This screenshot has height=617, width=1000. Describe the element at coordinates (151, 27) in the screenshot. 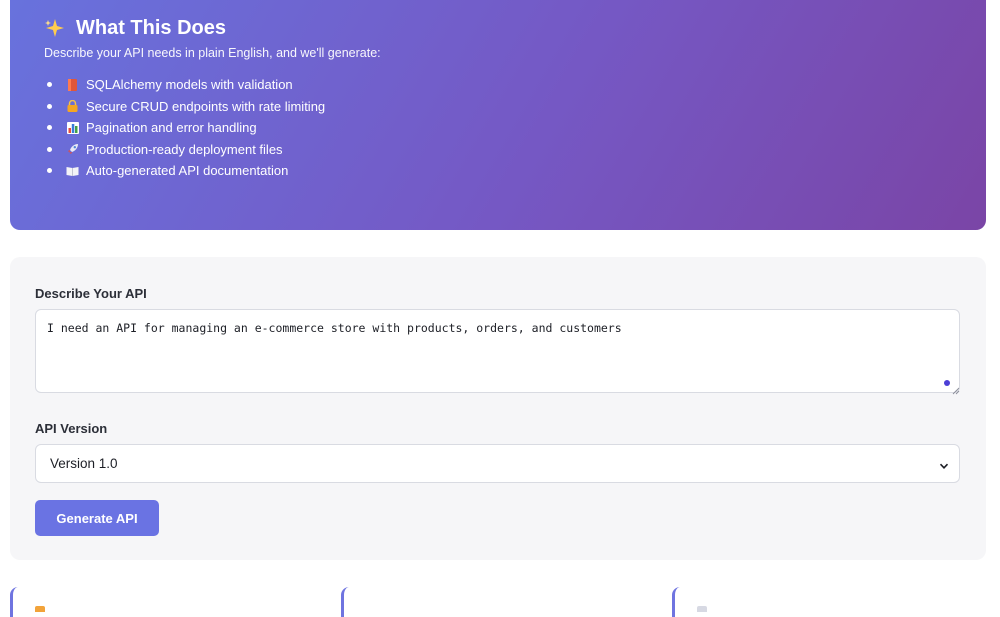

I see `hero-title: What This Does` at that location.